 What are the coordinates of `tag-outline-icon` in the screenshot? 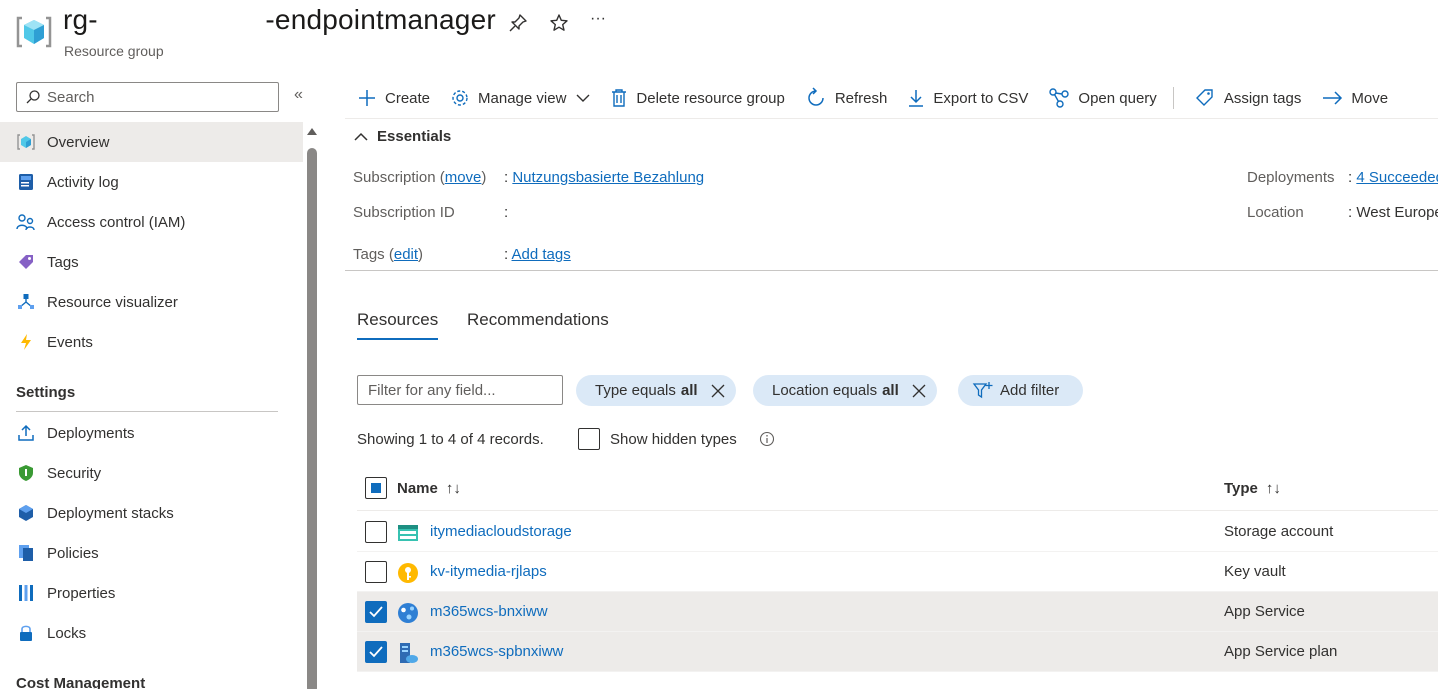 It's located at (1204, 97).